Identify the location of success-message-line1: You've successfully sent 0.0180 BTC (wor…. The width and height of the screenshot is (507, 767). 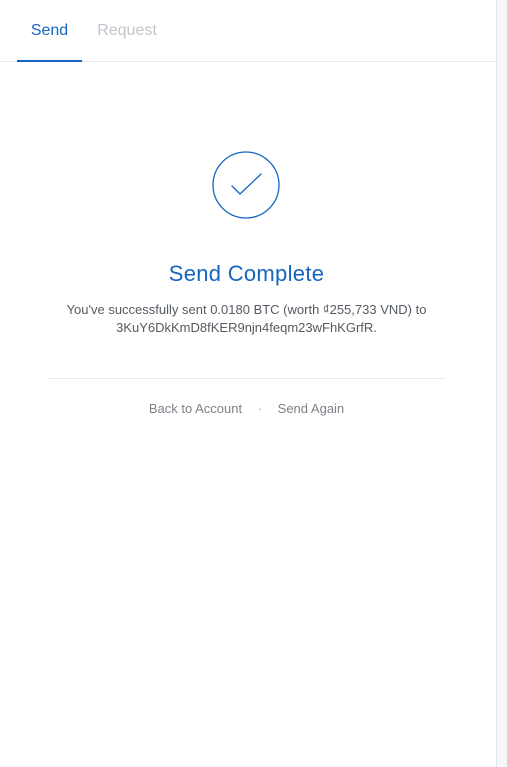
(246, 309).